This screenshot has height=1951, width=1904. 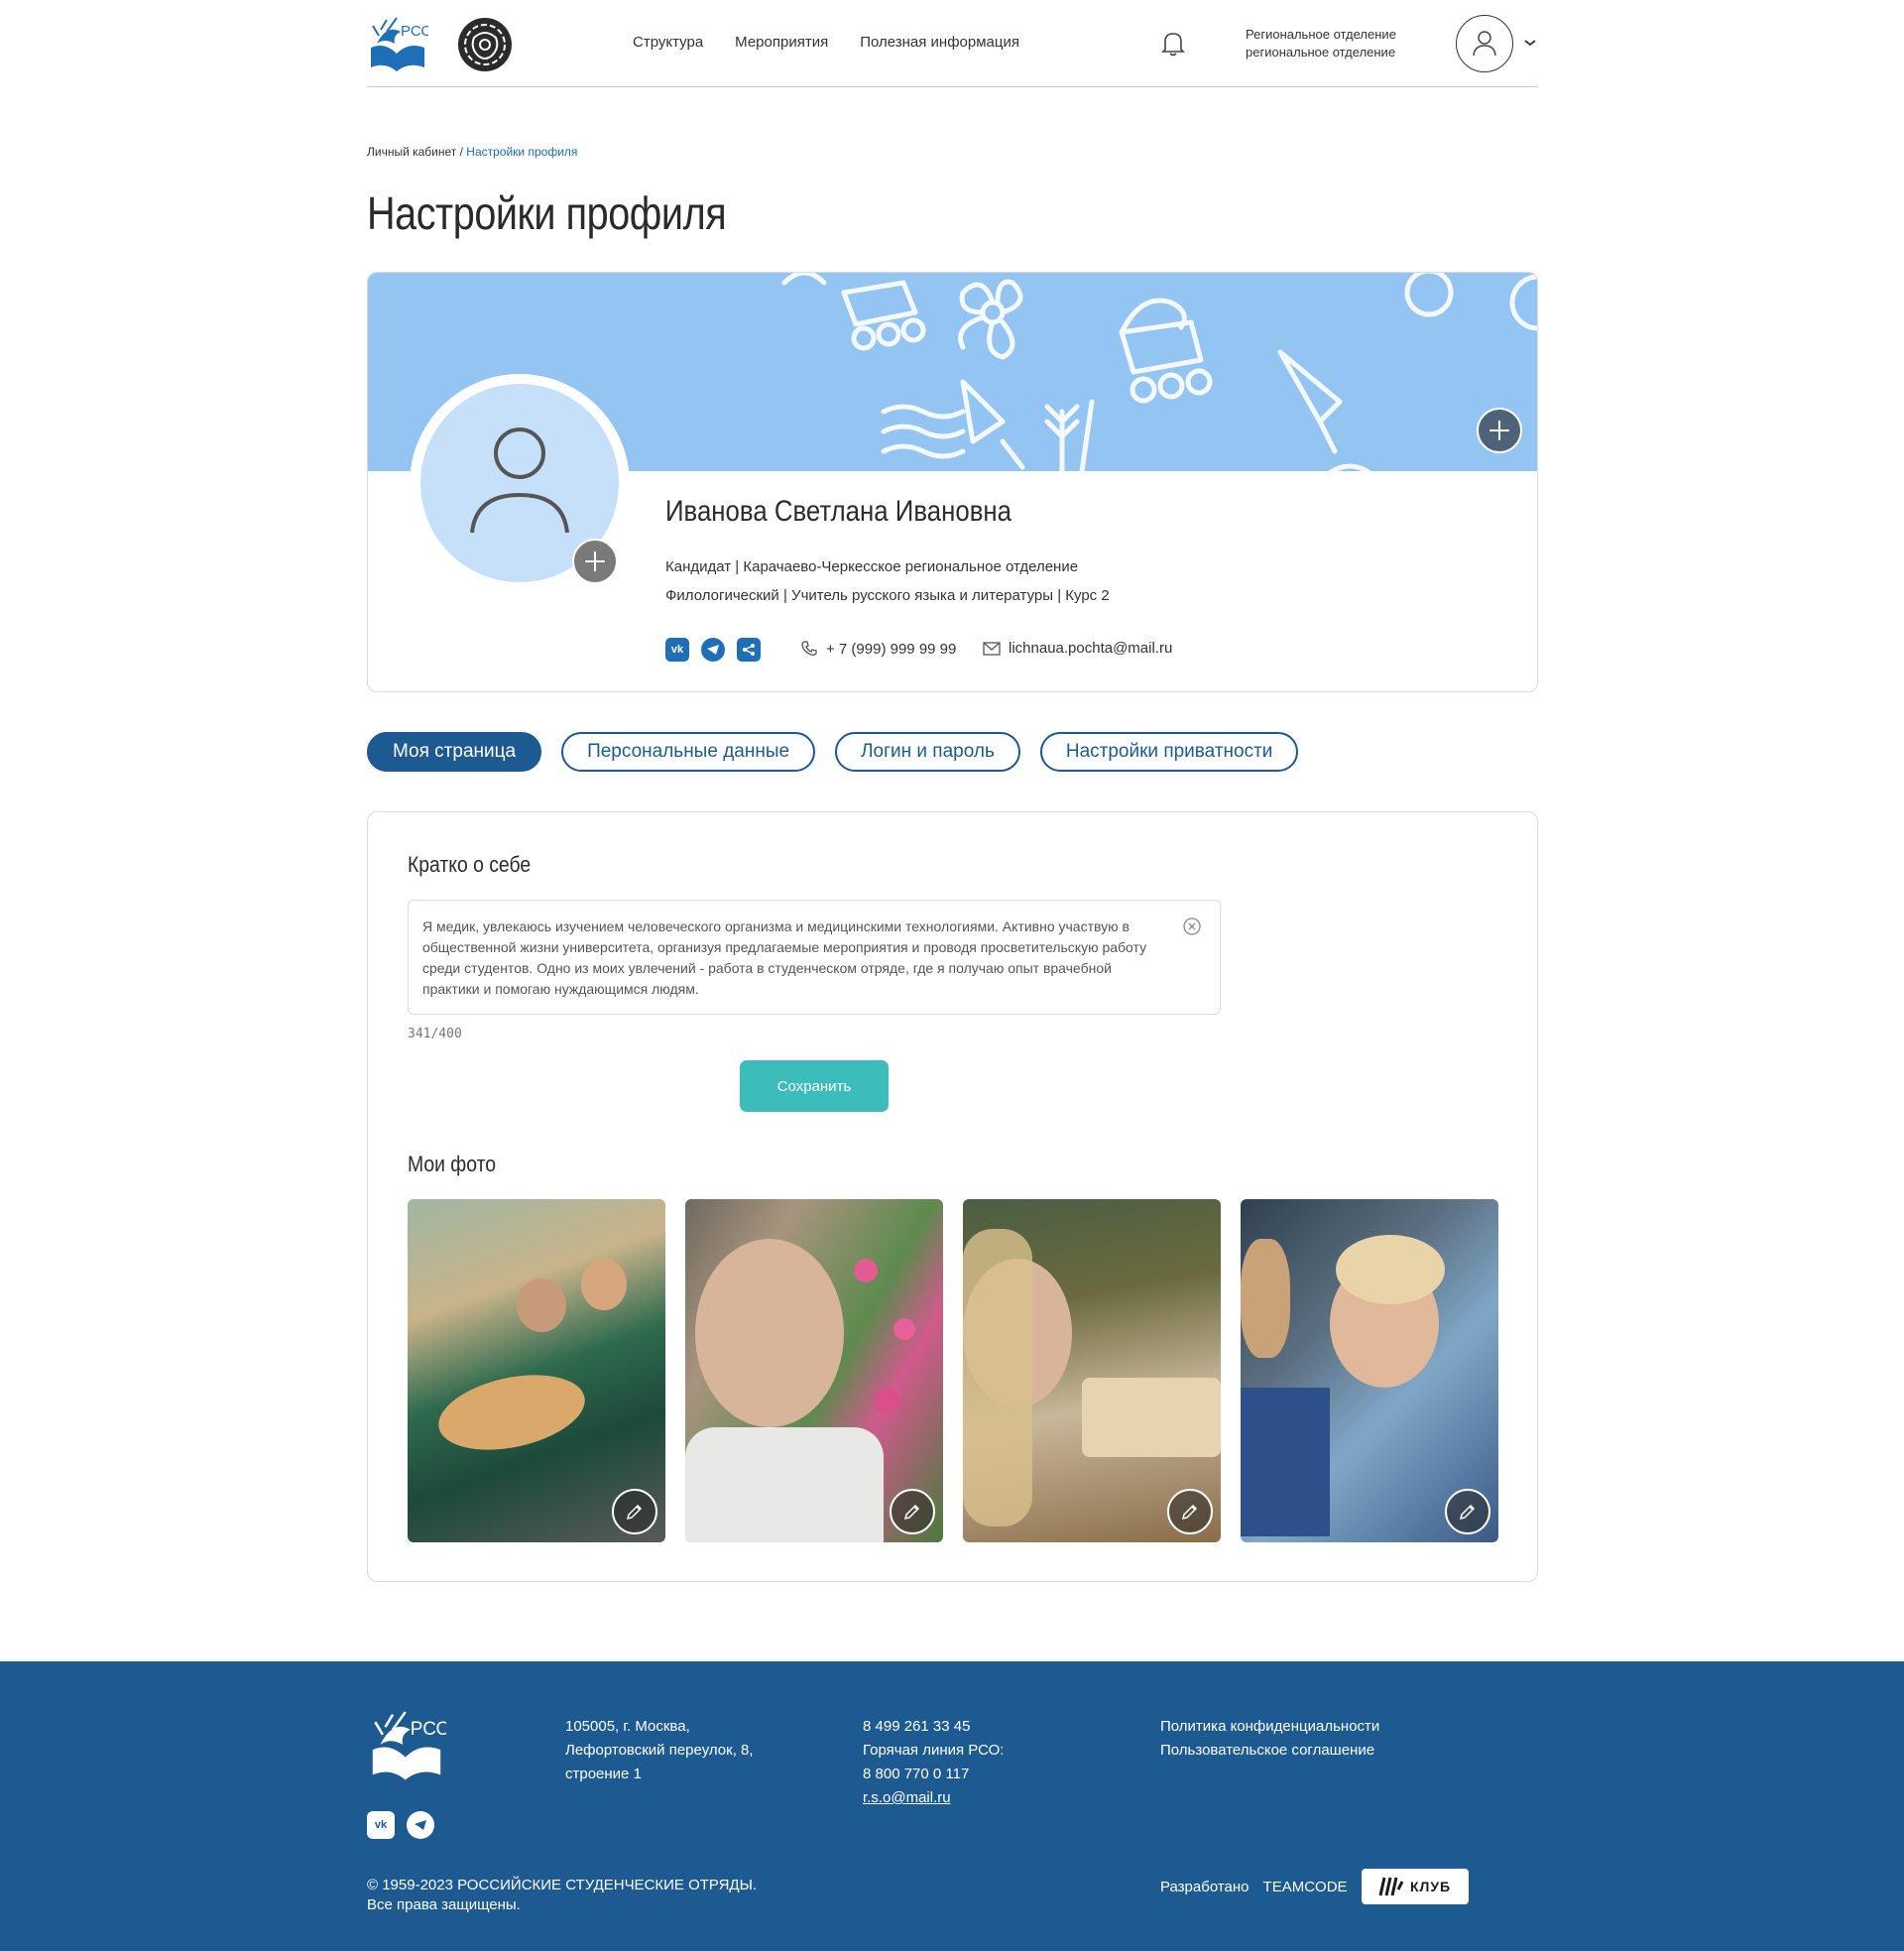 What do you see at coordinates (1192, 926) in the screenshot?
I see `clear-icon` at bounding box center [1192, 926].